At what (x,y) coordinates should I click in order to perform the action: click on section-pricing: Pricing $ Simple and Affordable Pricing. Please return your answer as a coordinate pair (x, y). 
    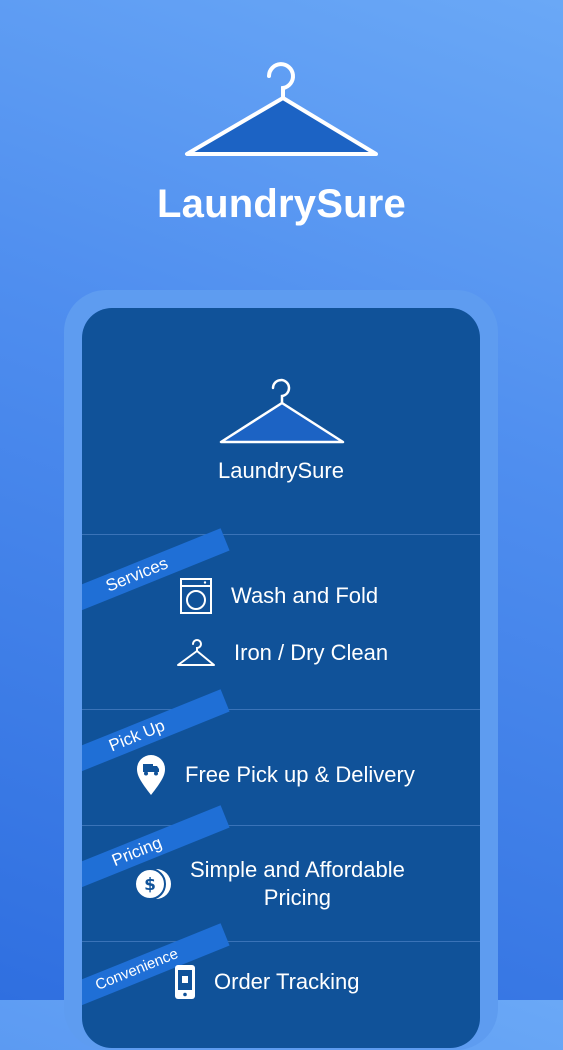
    Looking at the image, I should click on (281, 873).